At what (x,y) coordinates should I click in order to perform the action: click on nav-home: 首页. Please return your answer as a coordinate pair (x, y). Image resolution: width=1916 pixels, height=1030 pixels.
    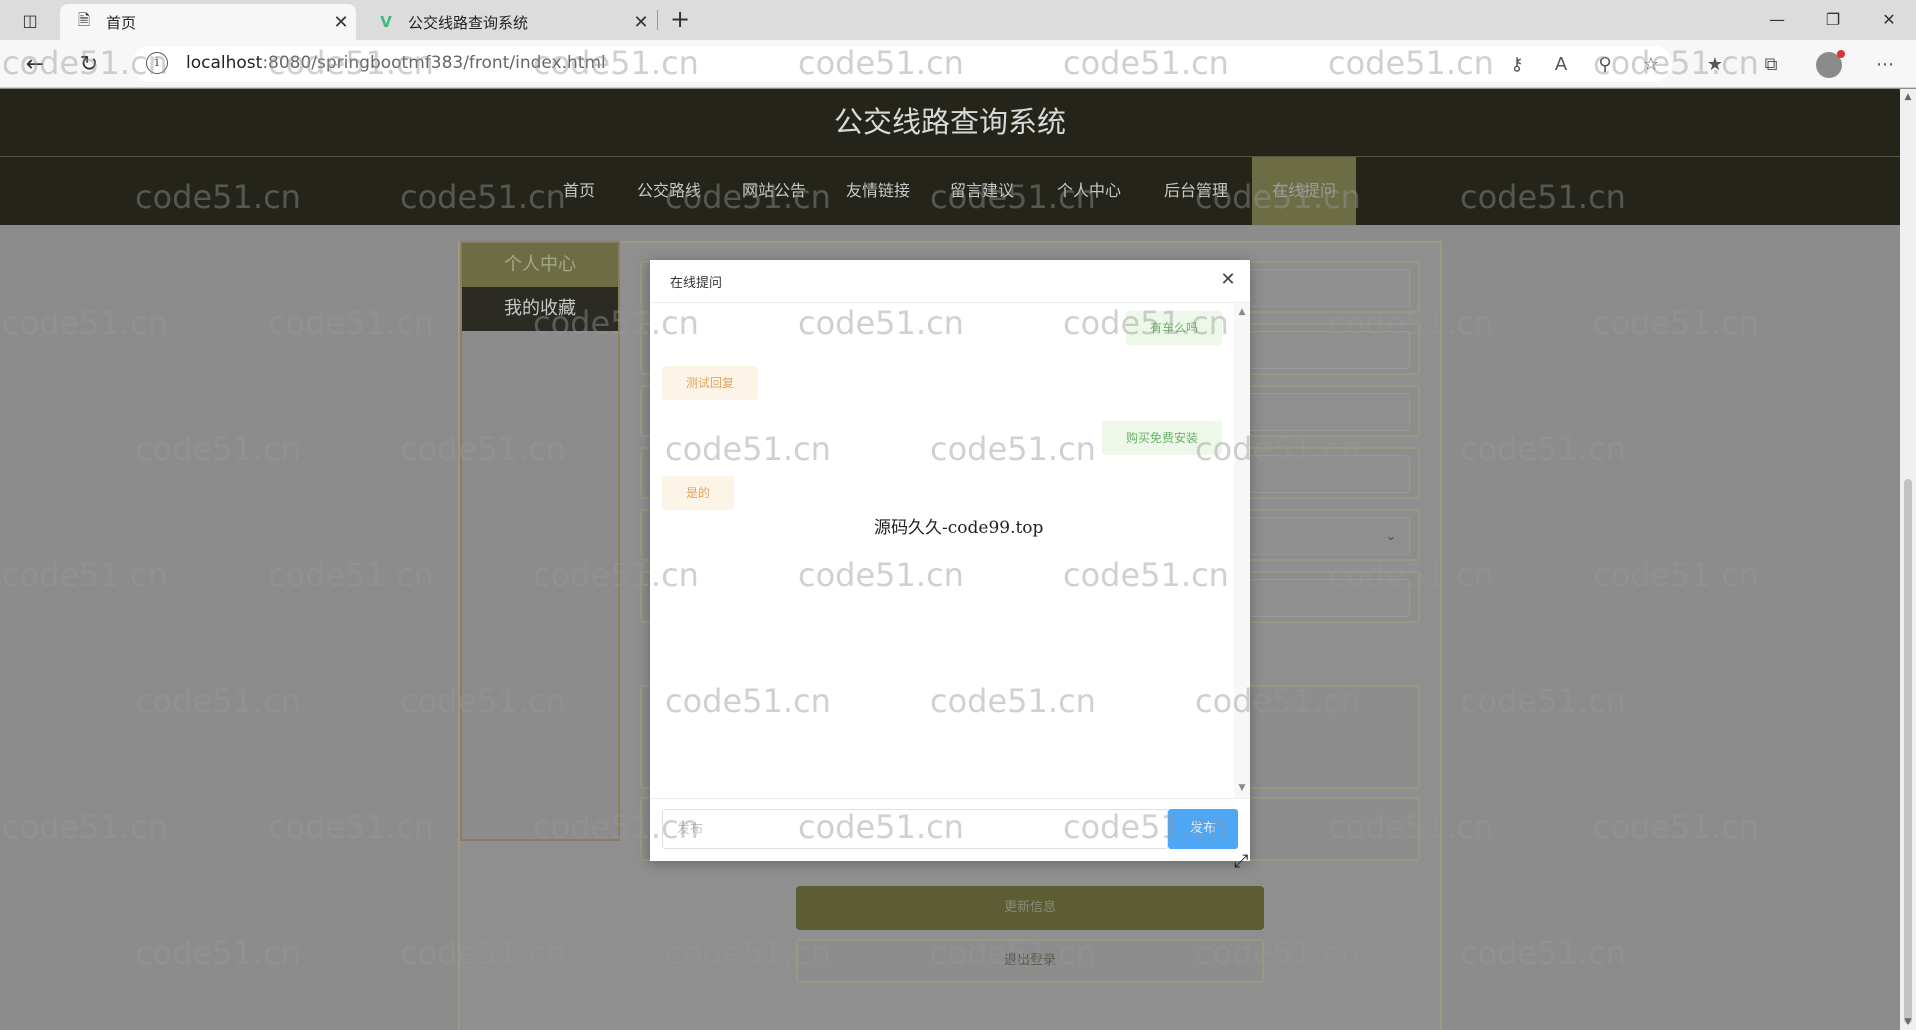
    Looking at the image, I should click on (579, 191).